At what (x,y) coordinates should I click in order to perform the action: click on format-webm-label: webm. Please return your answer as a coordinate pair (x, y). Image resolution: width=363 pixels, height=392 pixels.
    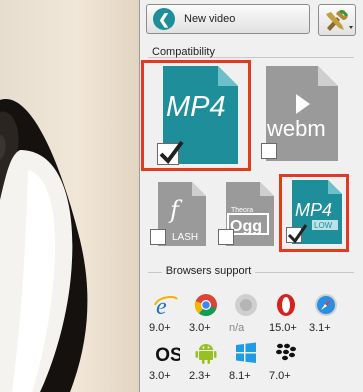
    Looking at the image, I should click on (296, 128).